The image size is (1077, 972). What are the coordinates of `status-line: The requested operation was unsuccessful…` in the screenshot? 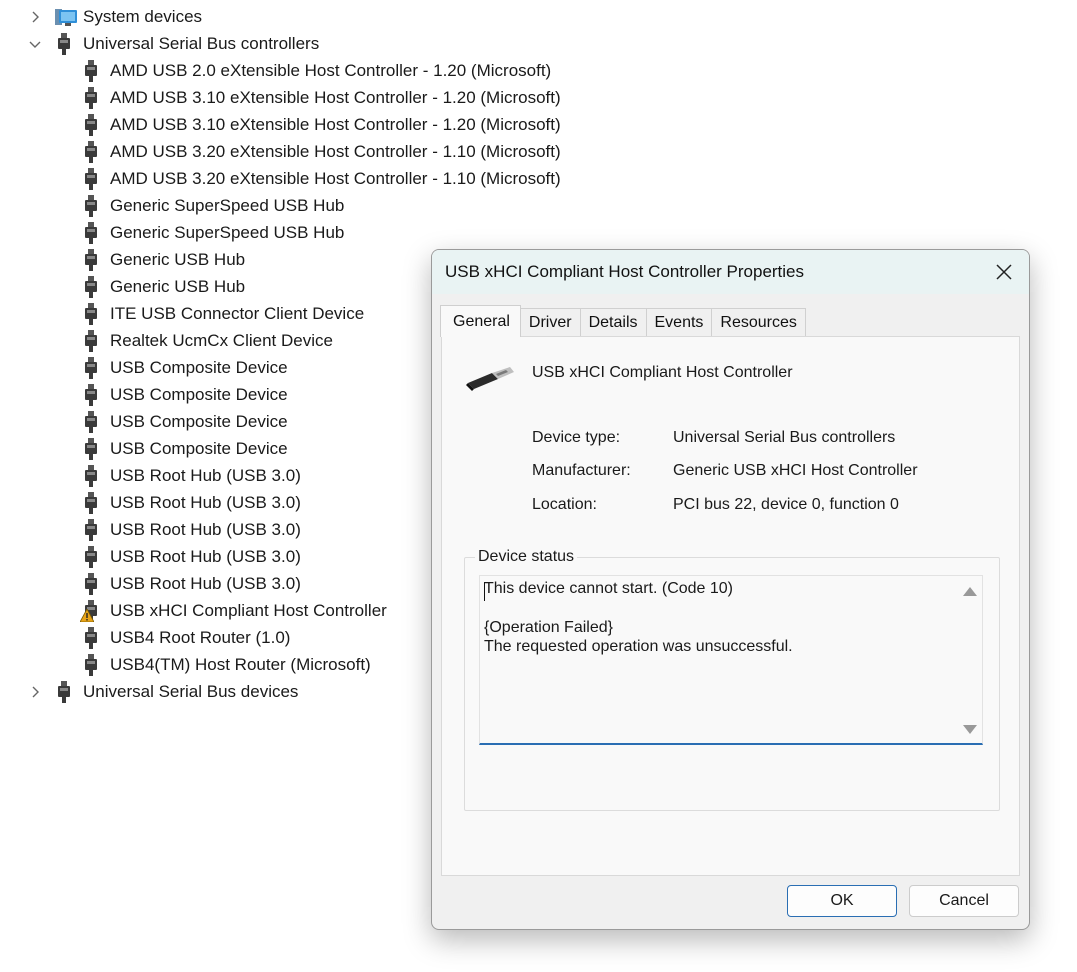 It's located at (638, 646).